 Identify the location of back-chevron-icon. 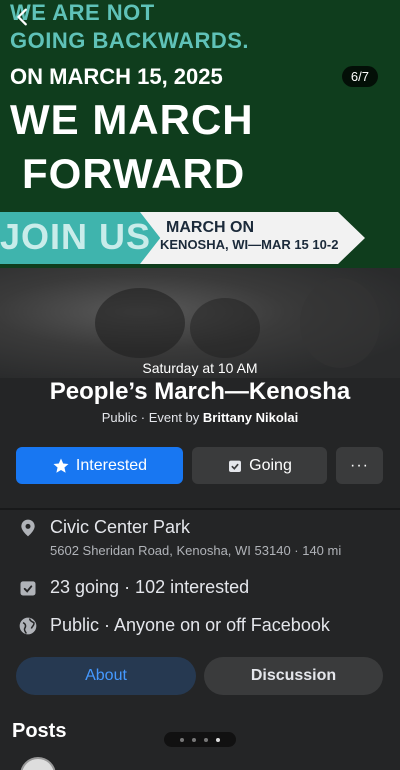
(23, 17).